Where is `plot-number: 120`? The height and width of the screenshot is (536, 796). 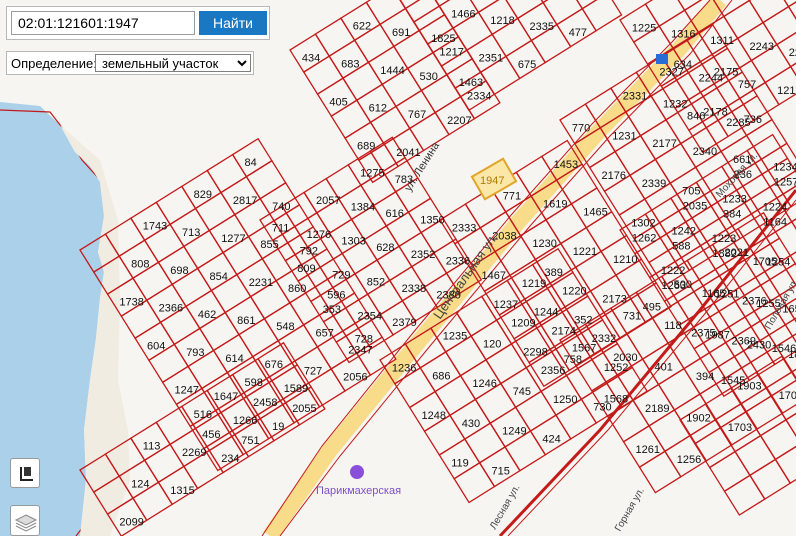
plot-number: 120 is located at coordinates (492, 345).